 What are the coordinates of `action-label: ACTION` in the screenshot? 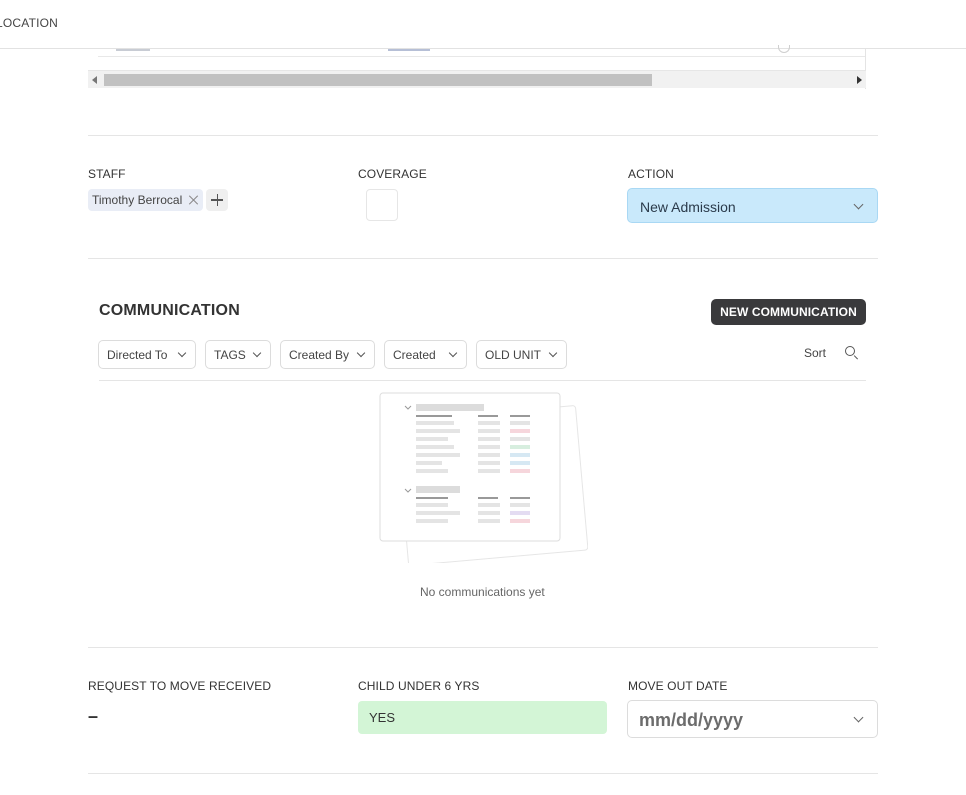 It's located at (651, 174).